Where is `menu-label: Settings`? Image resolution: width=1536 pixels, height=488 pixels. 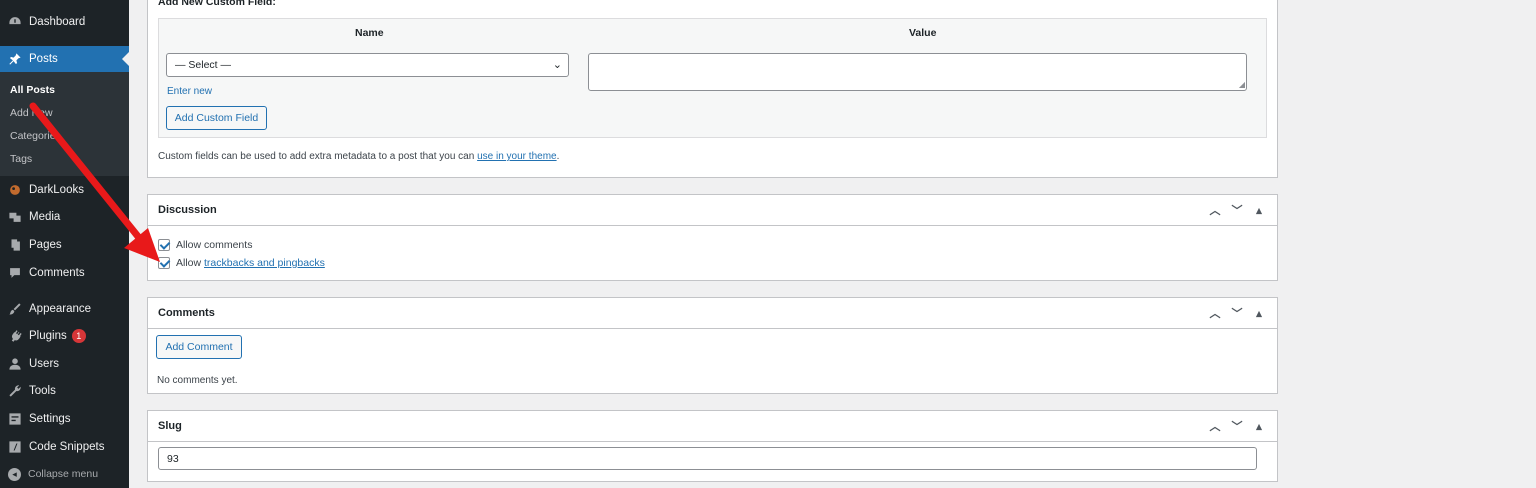
menu-label: Settings is located at coordinates (50, 419).